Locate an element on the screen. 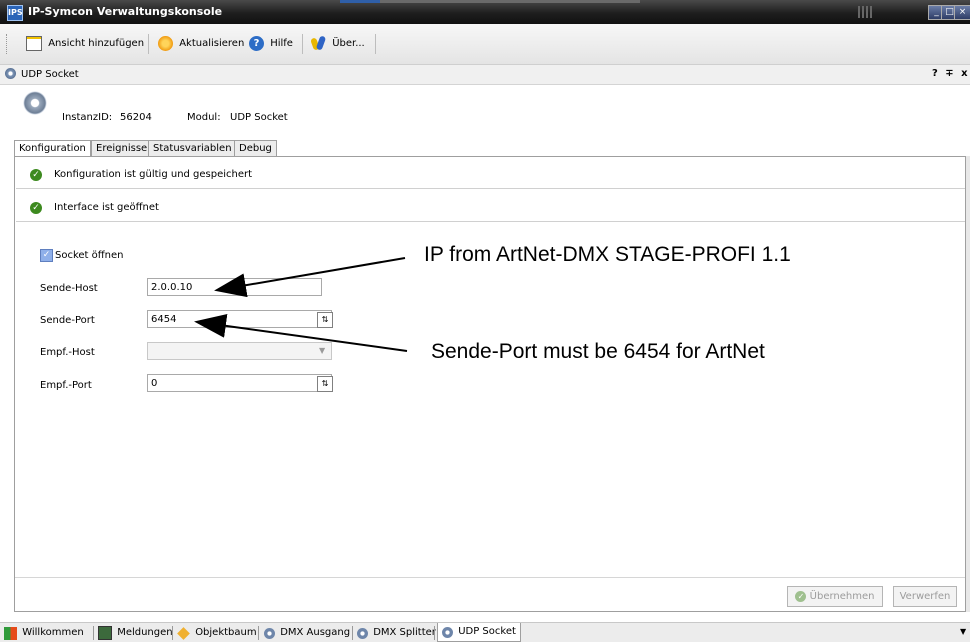 This screenshot has width=970, height=642. tab-udp-socket-label: UDP Socket is located at coordinates (487, 631).